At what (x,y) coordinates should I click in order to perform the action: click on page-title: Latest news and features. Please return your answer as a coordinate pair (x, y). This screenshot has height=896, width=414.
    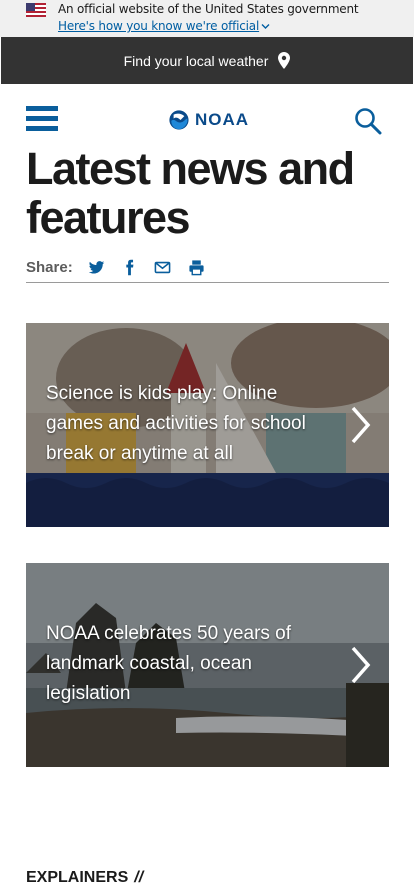
    Looking at the image, I should click on (190, 193).